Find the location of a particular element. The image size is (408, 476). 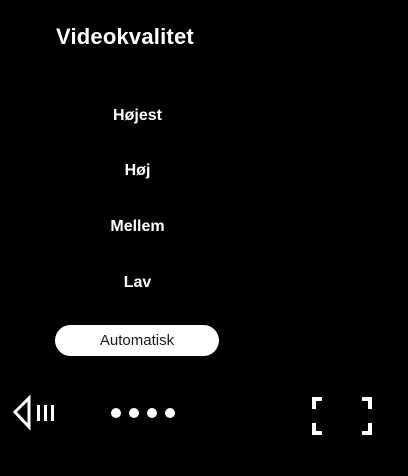

more-options-button is located at coordinates (148, 413).